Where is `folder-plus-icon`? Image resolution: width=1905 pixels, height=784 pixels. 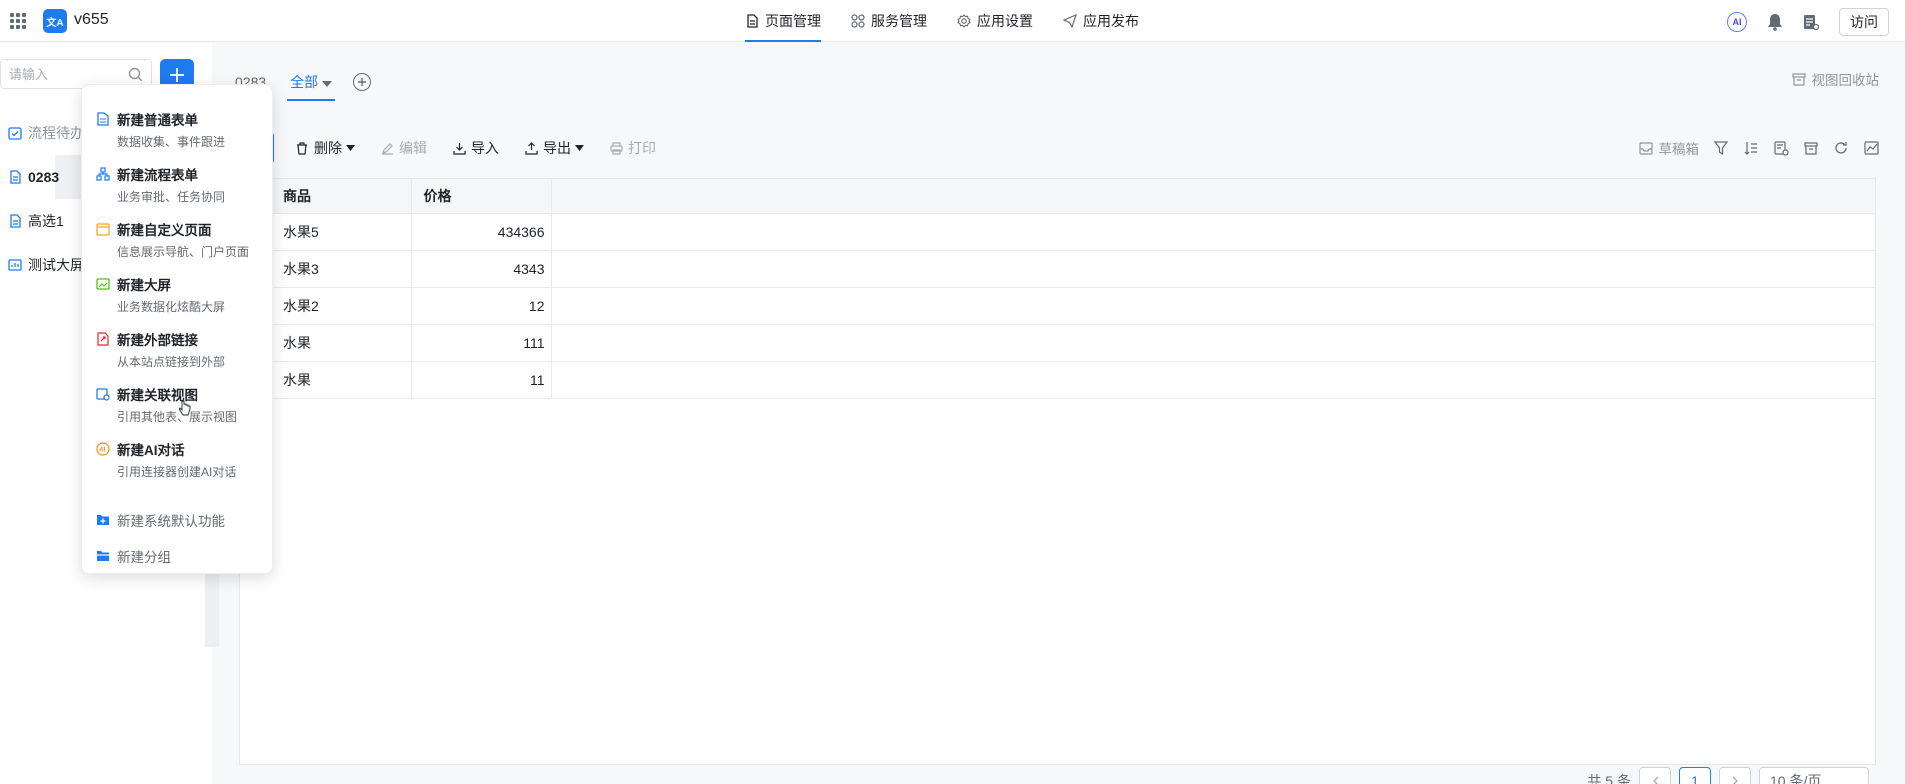 folder-plus-icon is located at coordinates (103, 520).